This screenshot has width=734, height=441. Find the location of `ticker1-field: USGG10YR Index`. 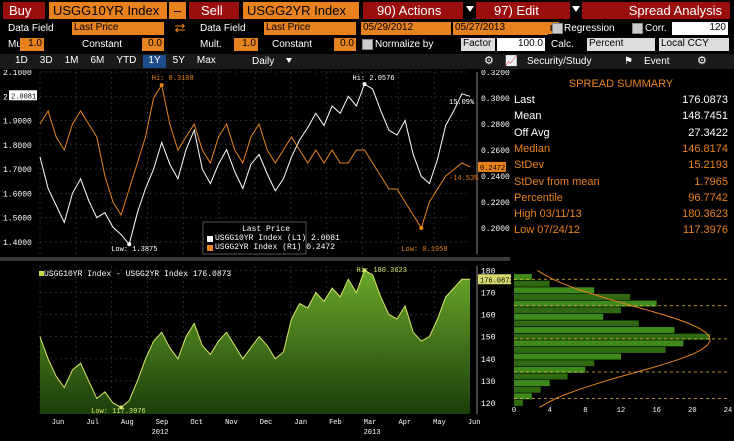

ticker1-field: USGG10YR Index is located at coordinates (108, 10).